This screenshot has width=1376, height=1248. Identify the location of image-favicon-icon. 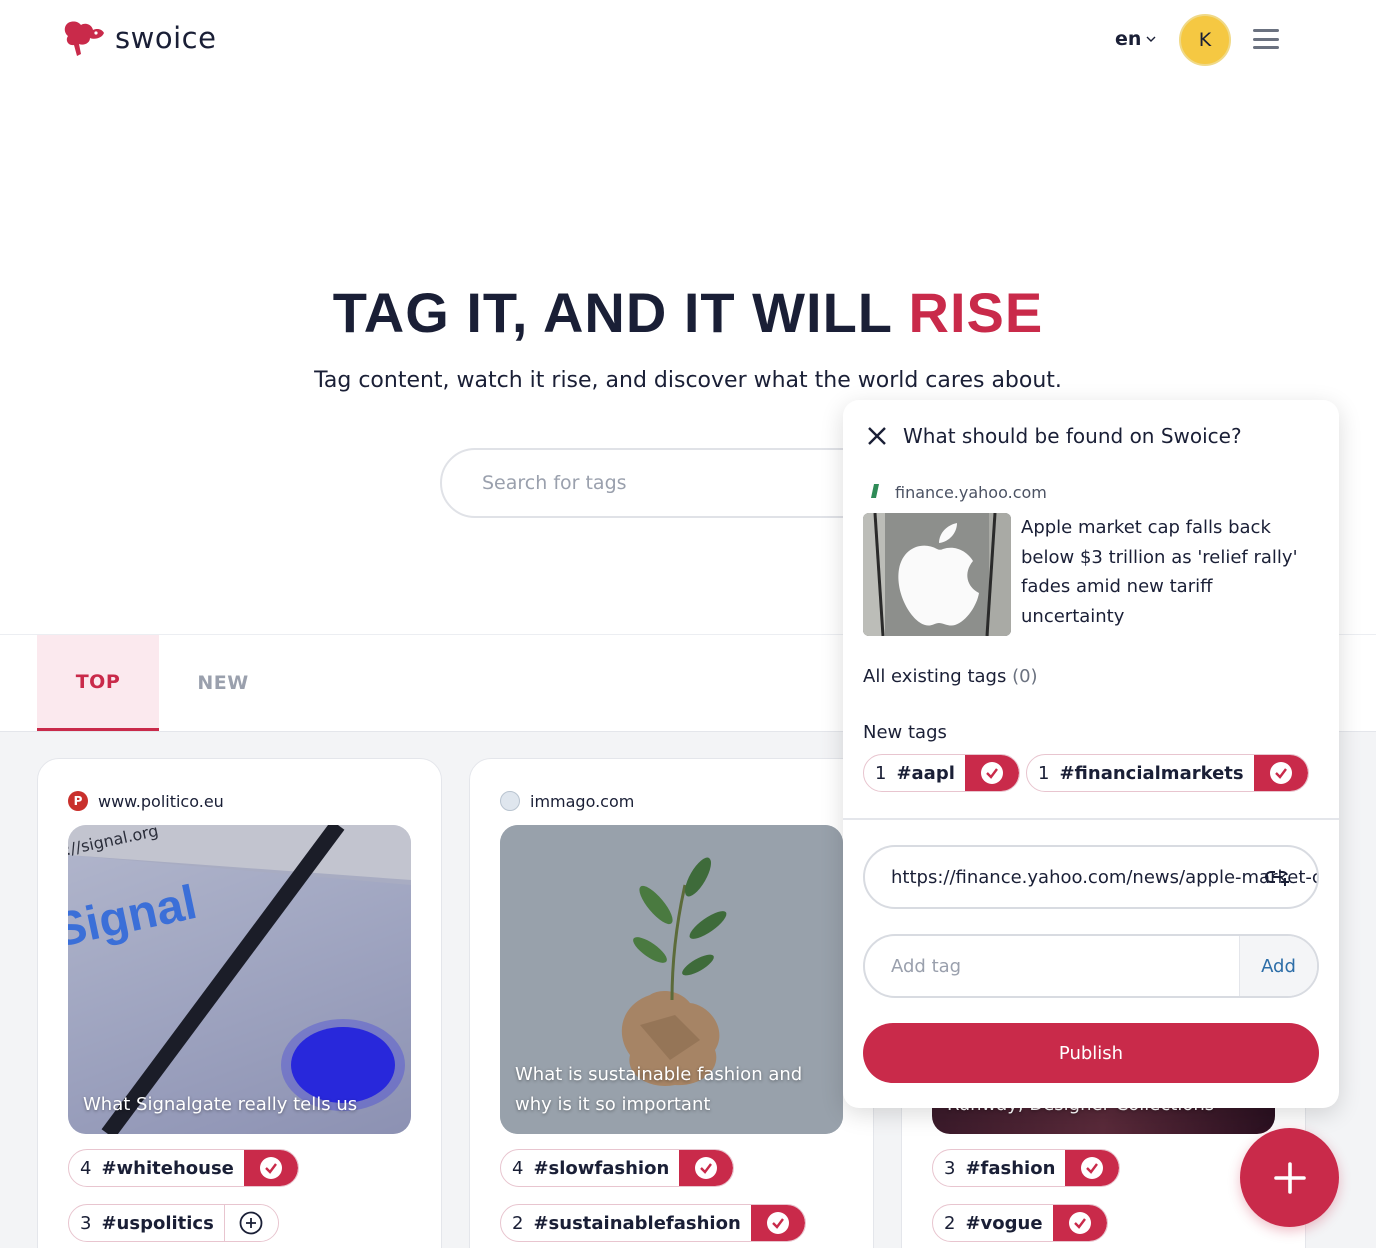
(510, 801).